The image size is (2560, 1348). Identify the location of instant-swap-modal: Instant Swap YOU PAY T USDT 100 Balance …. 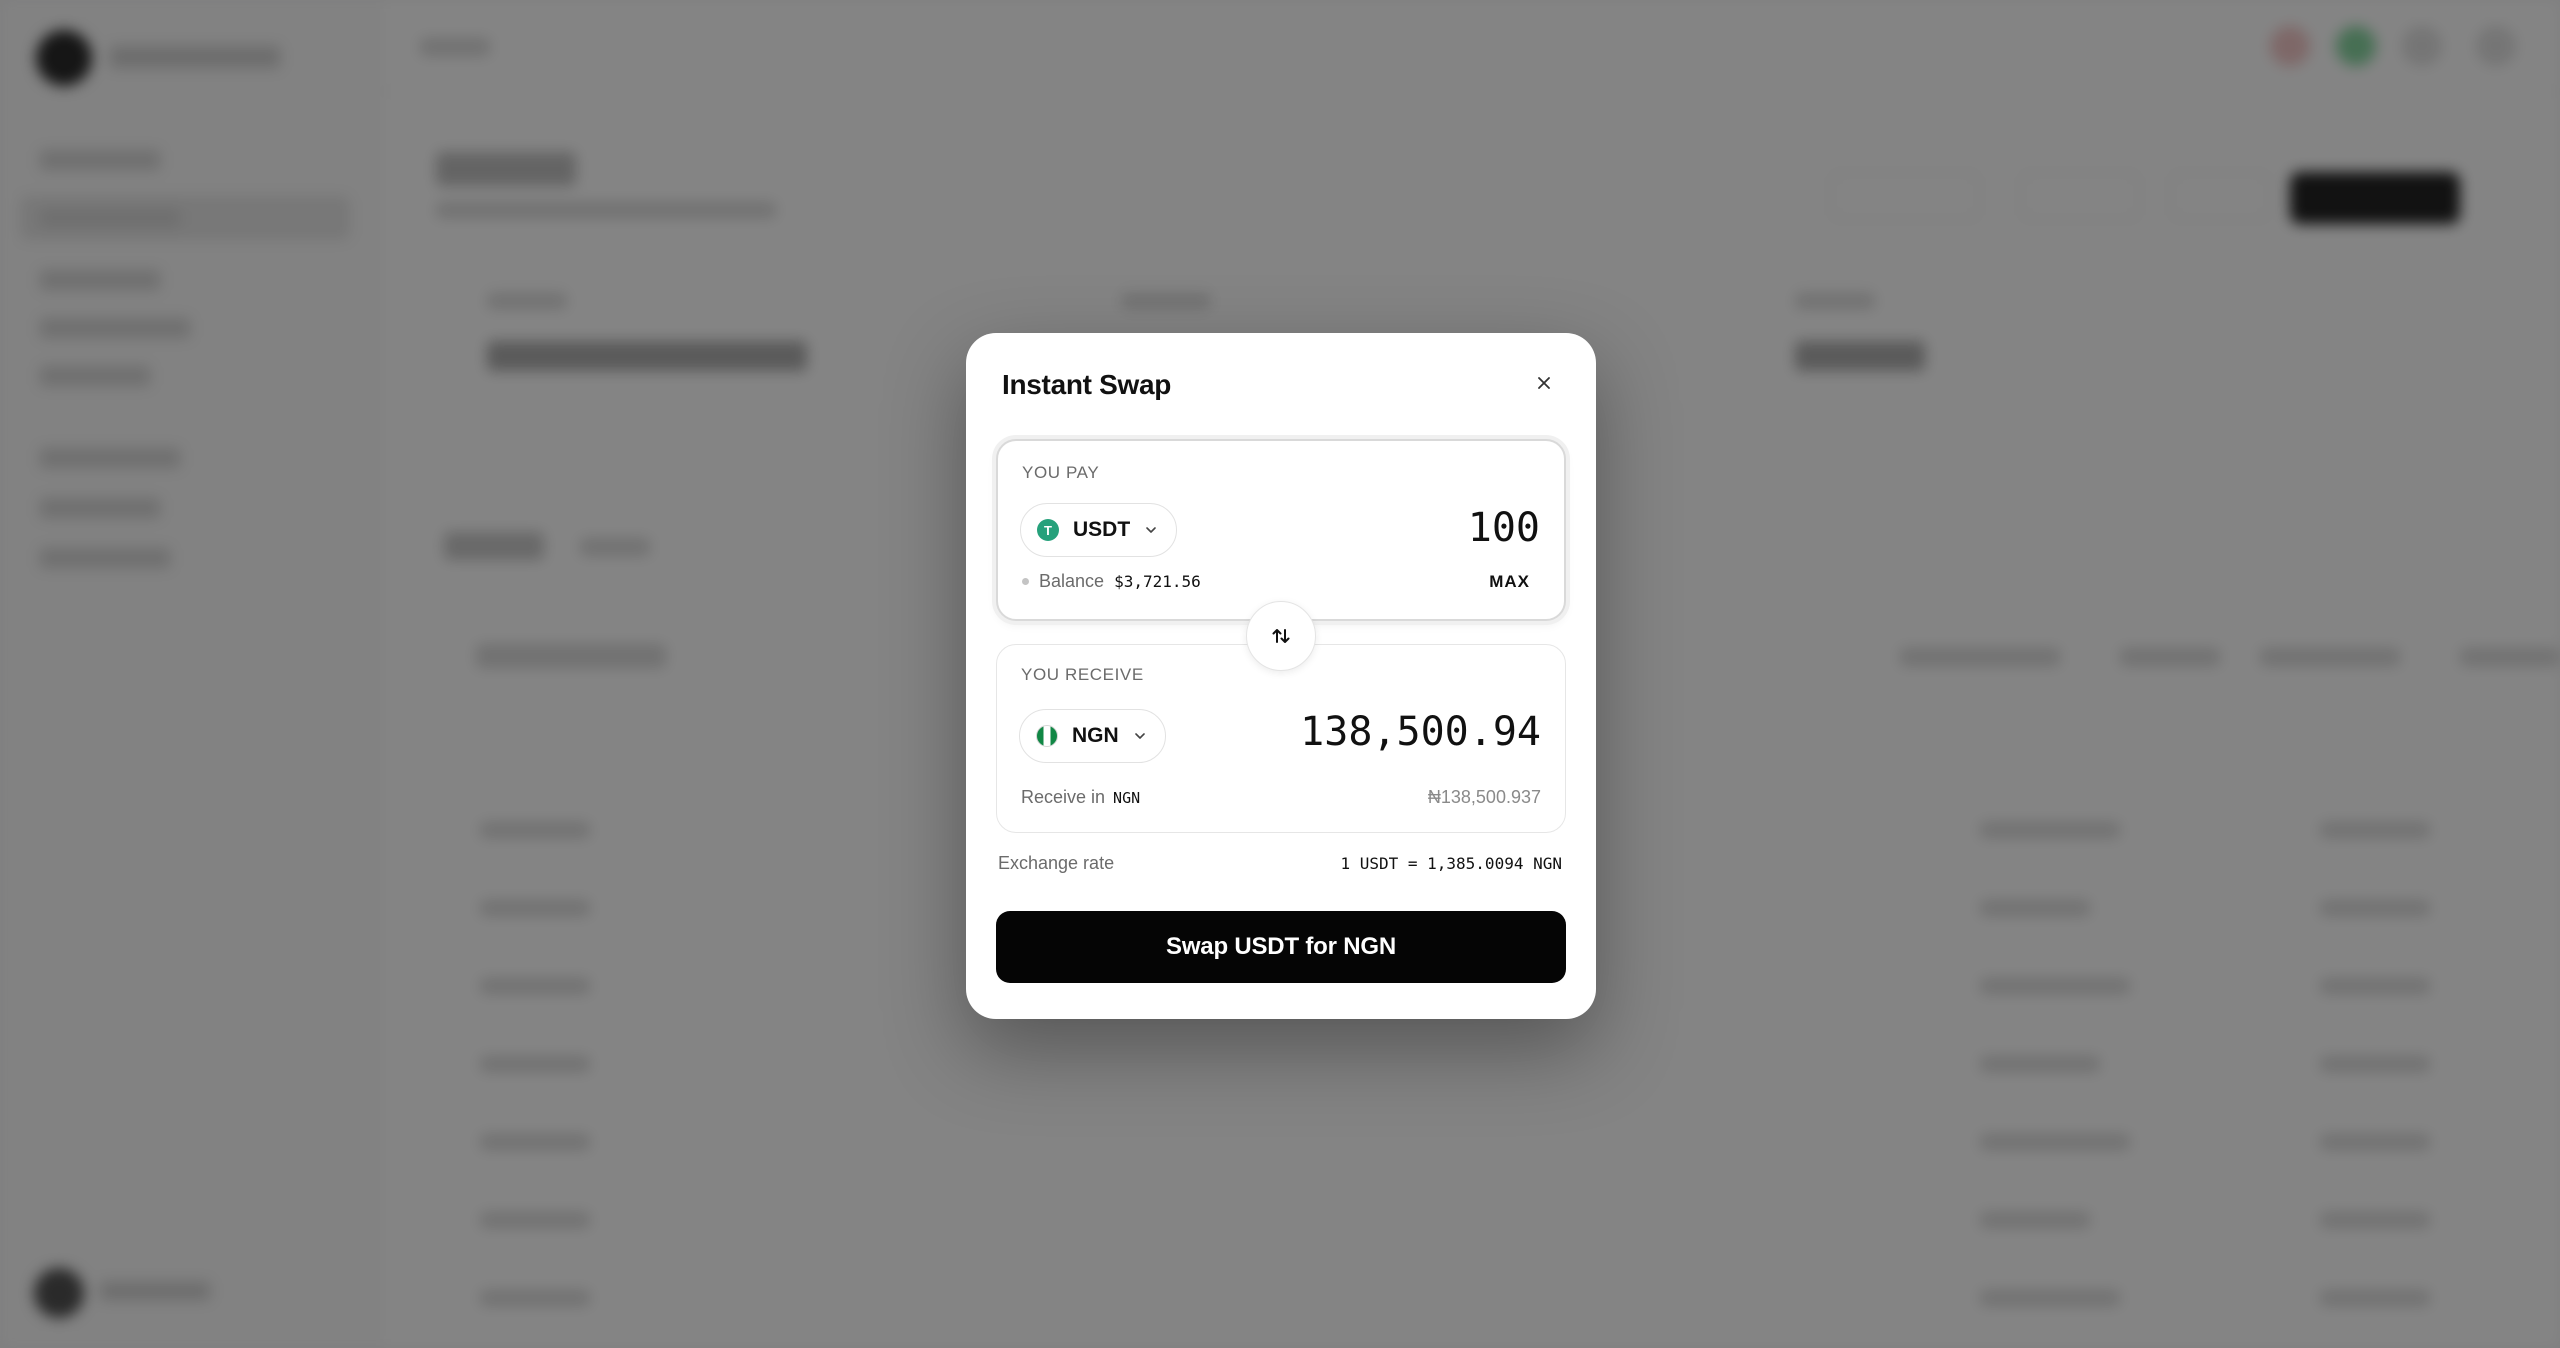
(1281, 676).